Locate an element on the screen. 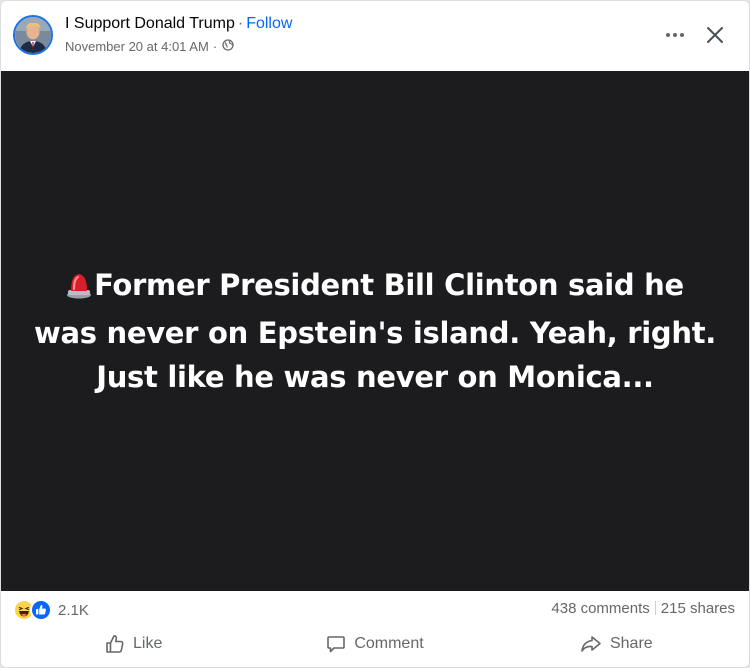 This screenshot has width=750, height=668. post-timestamp: November 20 at 4:01 AM is located at coordinates (137, 46).